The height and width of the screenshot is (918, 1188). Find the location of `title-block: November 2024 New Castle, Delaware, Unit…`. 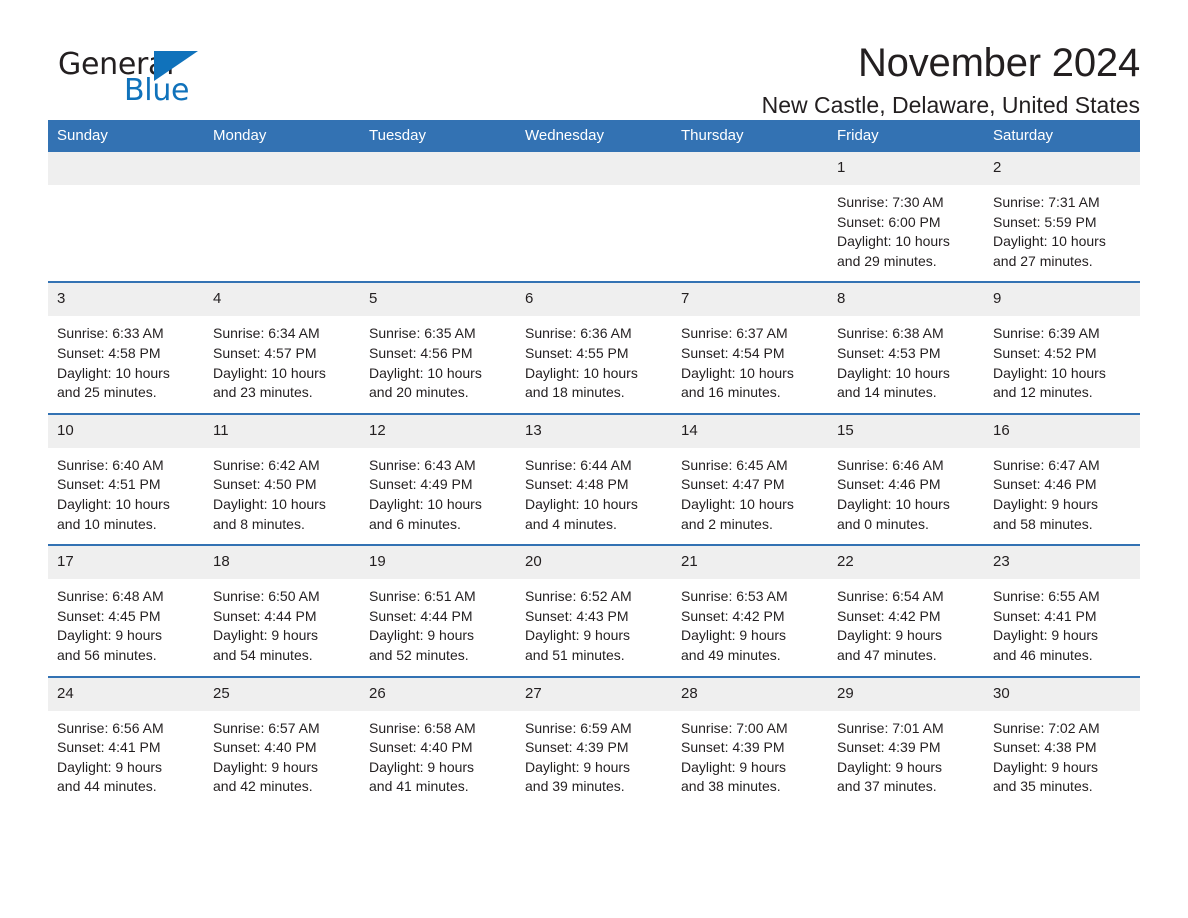

title-block: November 2024 New Castle, Delaware, Unit… is located at coordinates (694, 79).